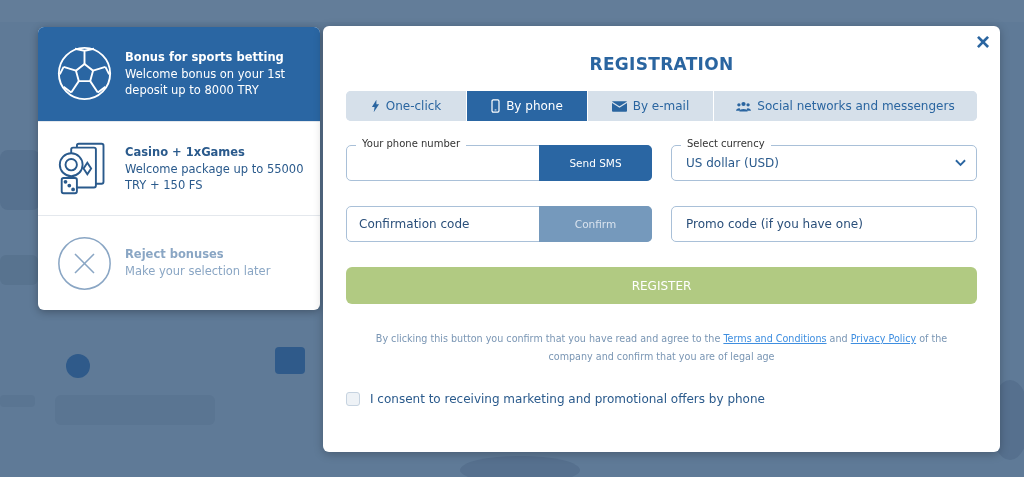  I want to click on close-button: ×, so click(983, 42).